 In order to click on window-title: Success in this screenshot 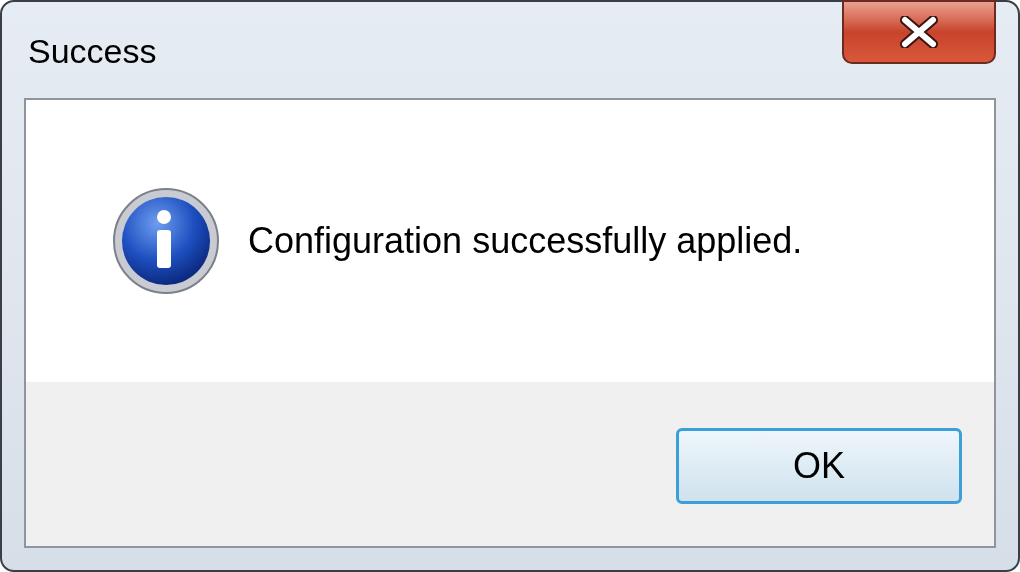, I will do `click(92, 51)`.